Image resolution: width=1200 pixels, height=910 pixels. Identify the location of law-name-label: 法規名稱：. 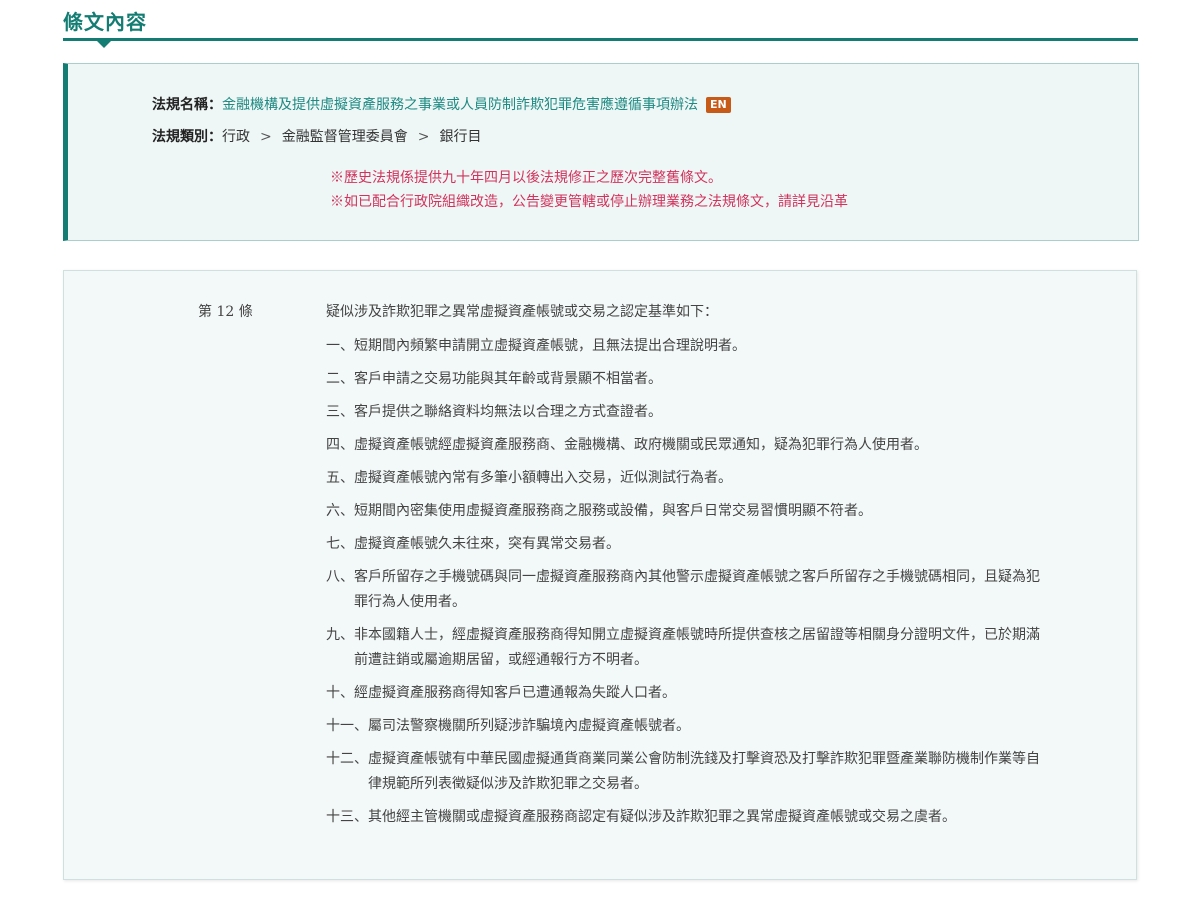
(187, 105).